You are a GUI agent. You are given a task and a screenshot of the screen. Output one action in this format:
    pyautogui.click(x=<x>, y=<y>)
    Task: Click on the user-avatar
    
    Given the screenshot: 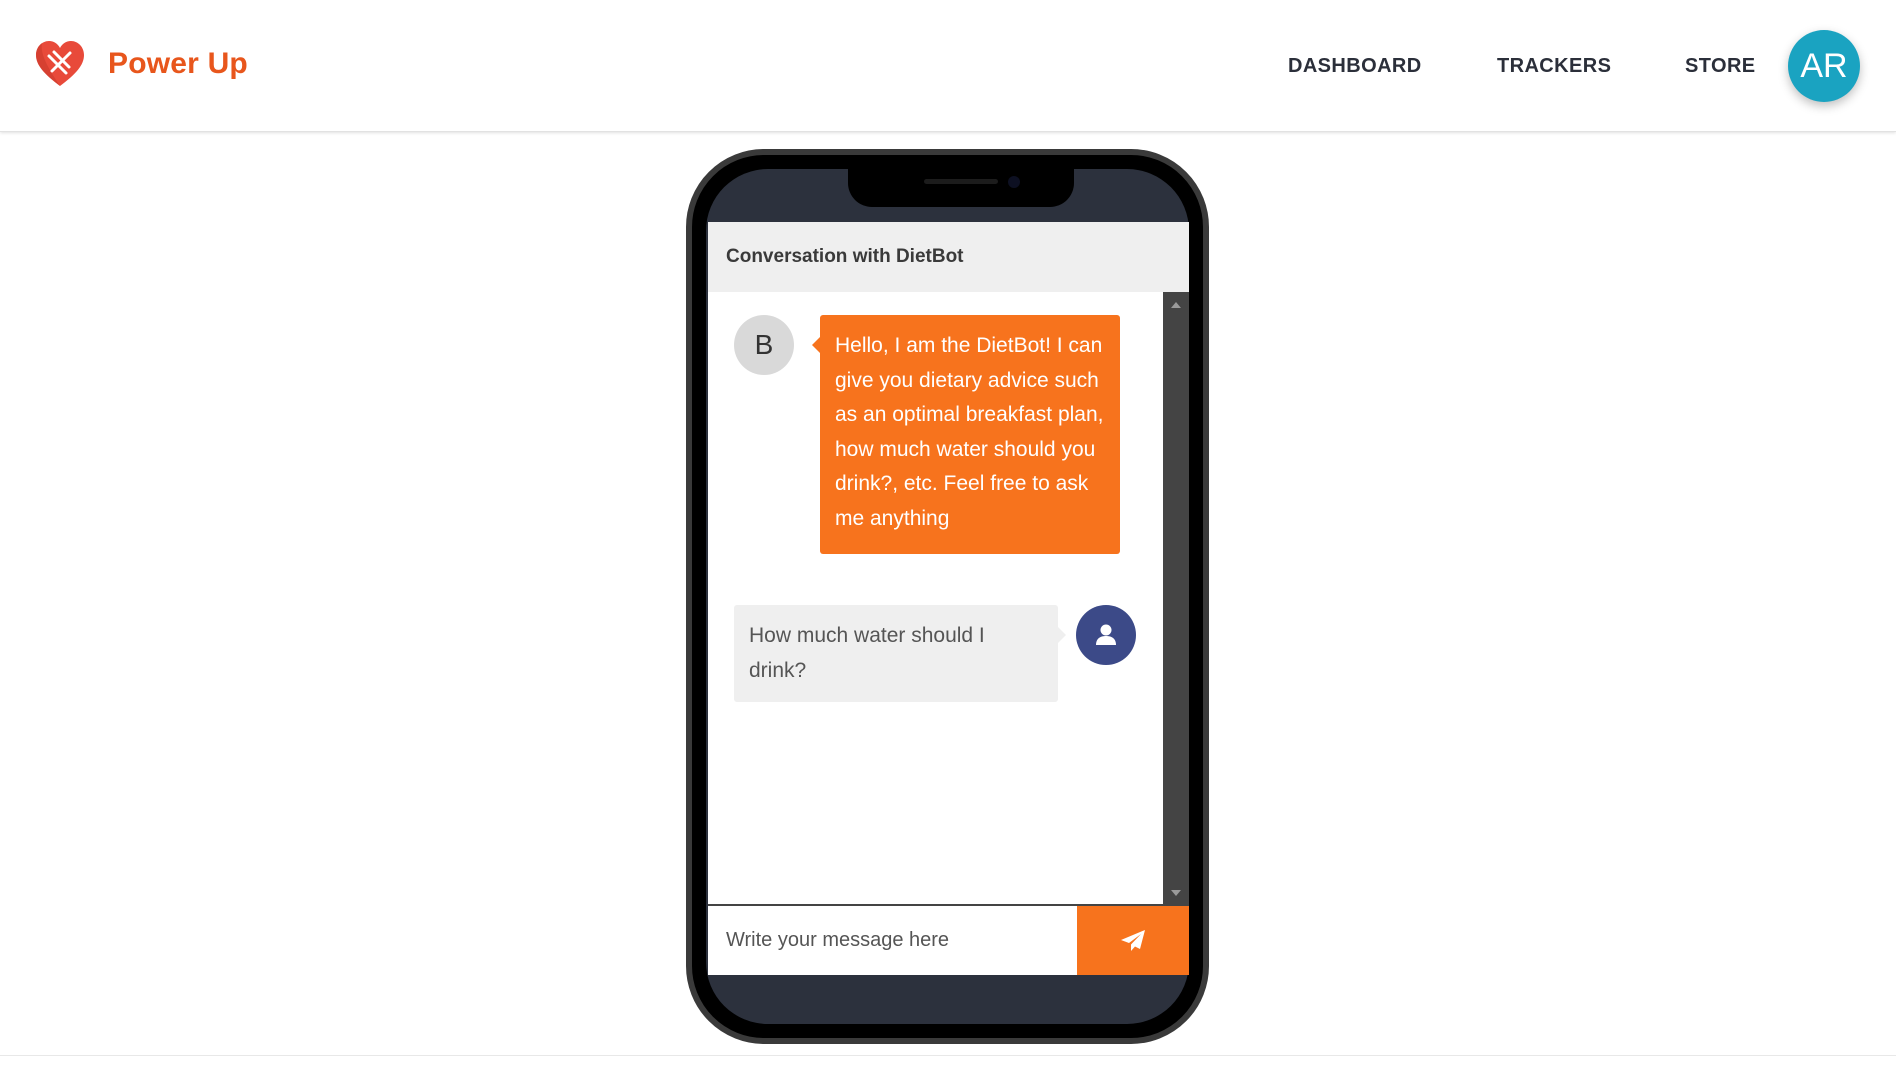 What is the action you would take?
    pyautogui.click(x=1106, y=635)
    